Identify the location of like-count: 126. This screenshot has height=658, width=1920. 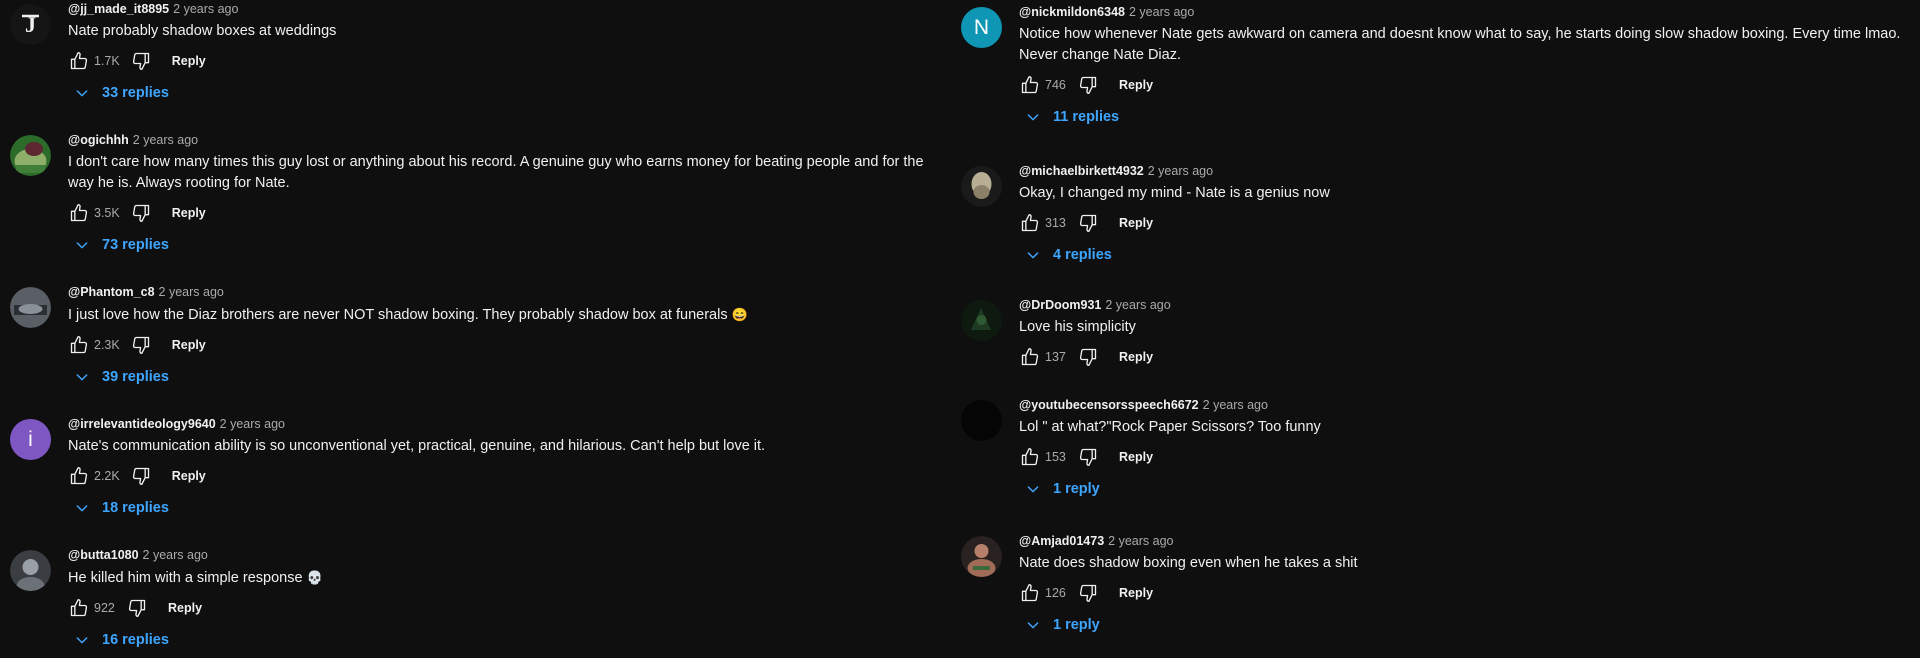
(1055, 593).